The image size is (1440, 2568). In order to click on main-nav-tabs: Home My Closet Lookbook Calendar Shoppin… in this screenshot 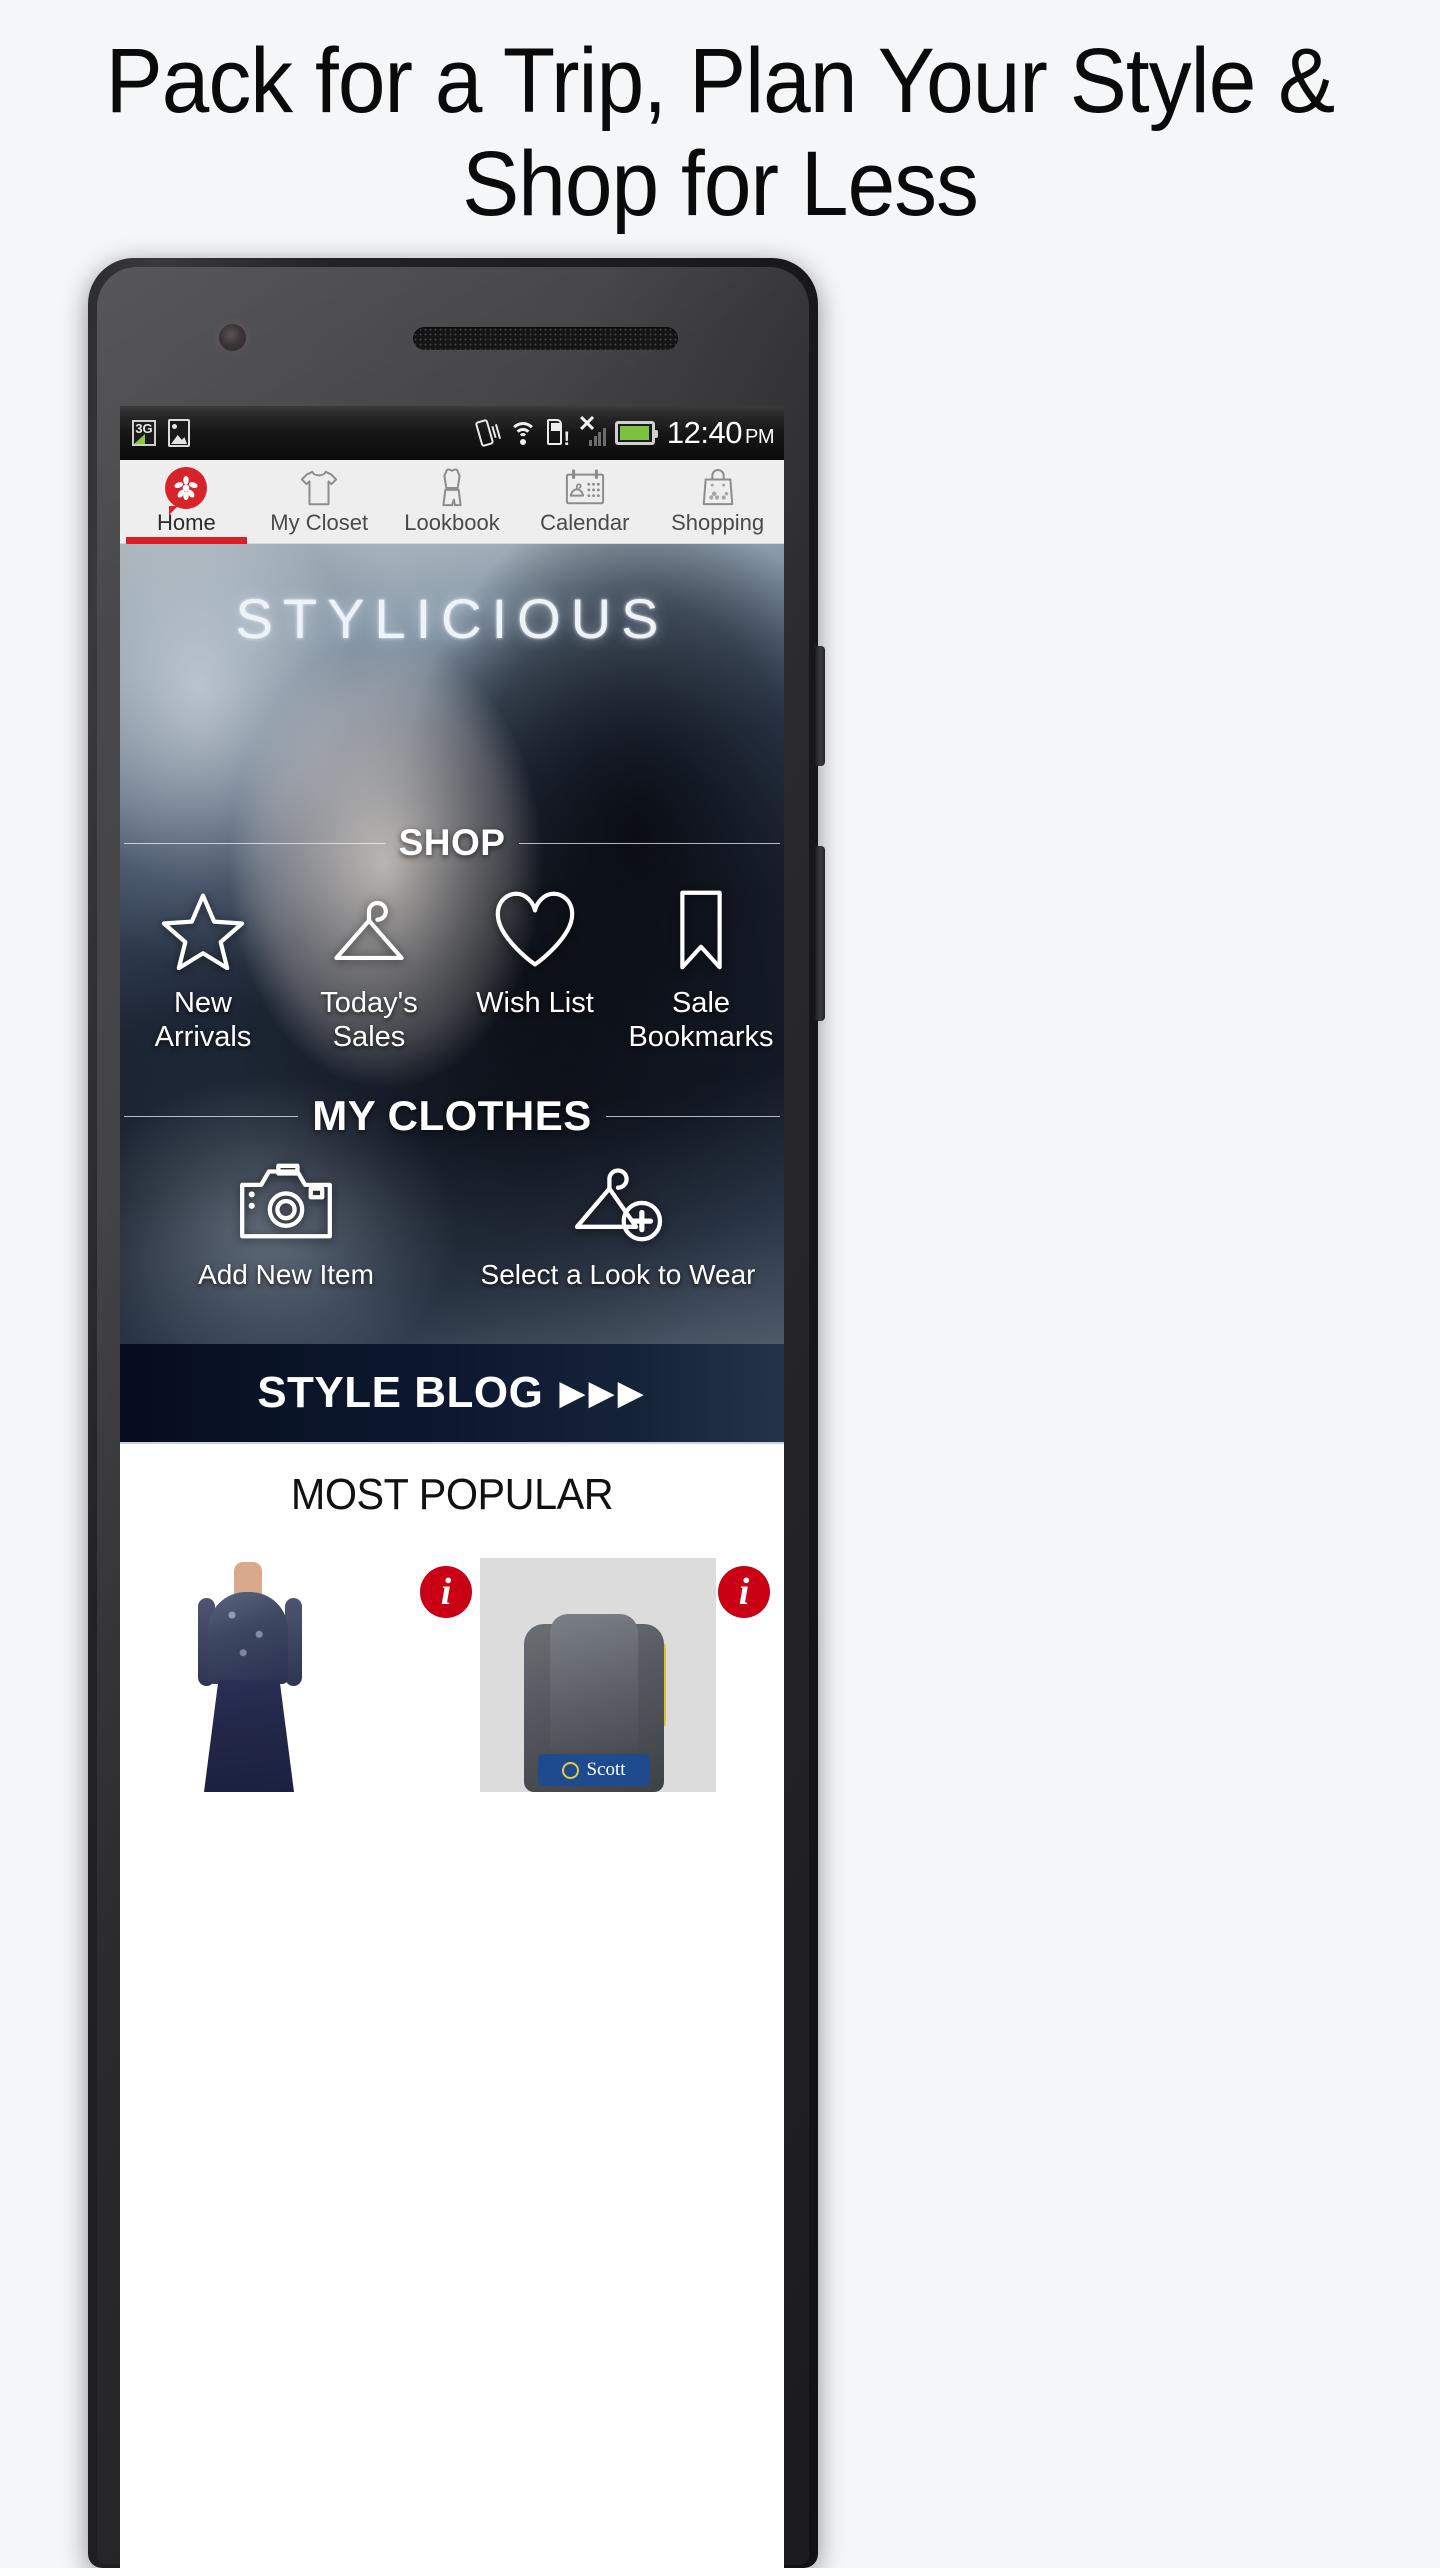, I will do `click(452, 502)`.